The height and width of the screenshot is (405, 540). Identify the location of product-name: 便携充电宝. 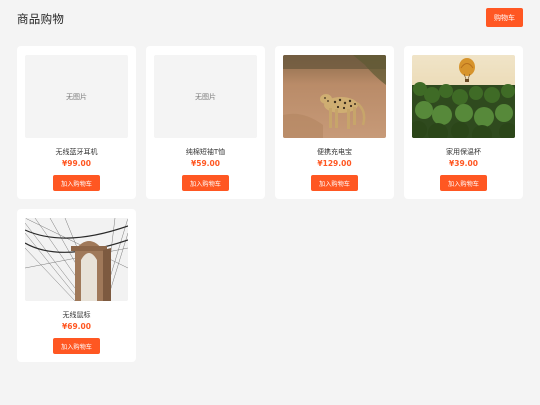
(334, 152).